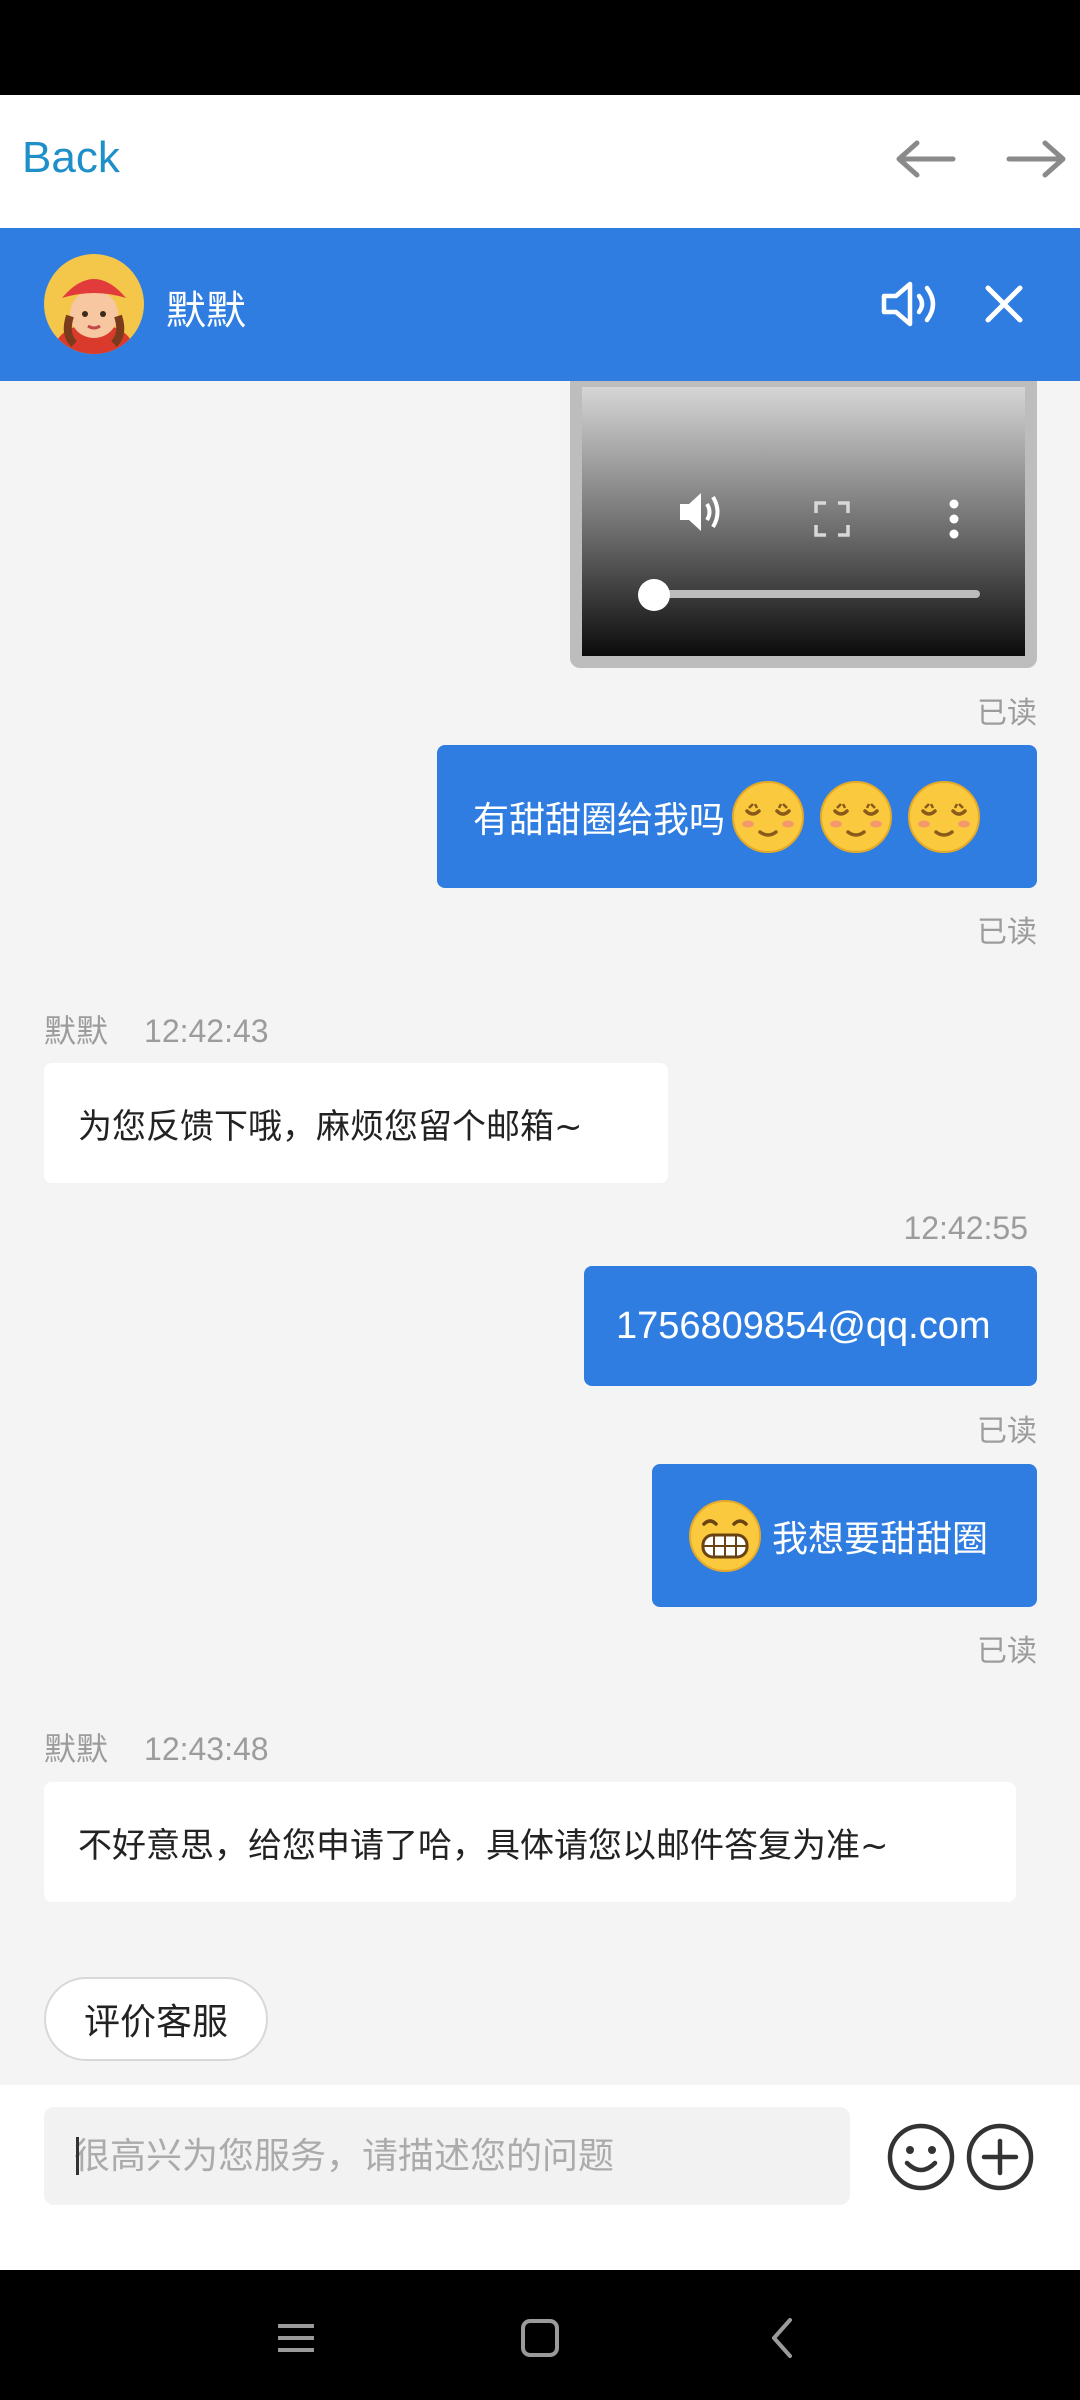  Describe the element at coordinates (784, 2338) in the screenshot. I see `back-icon` at that location.